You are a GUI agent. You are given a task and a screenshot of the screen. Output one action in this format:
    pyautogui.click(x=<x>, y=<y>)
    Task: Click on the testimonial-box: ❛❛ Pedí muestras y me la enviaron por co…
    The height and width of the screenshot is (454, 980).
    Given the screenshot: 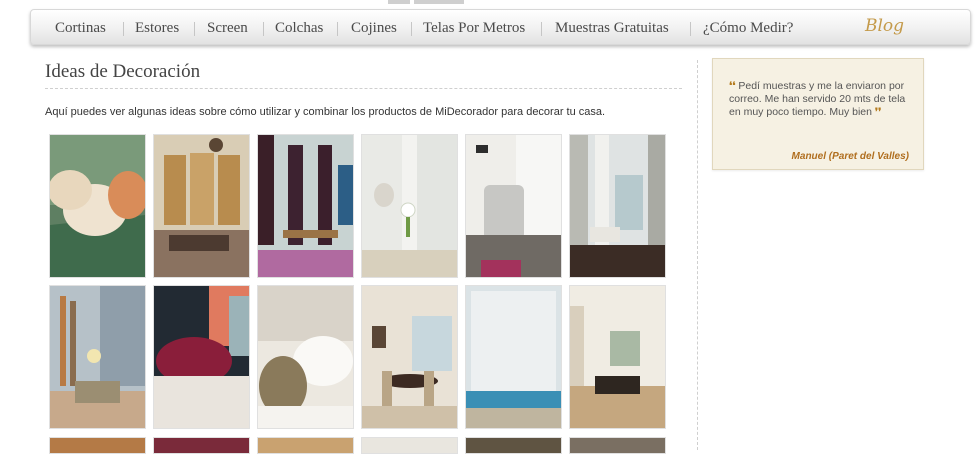 What is the action you would take?
    pyautogui.click(x=818, y=114)
    